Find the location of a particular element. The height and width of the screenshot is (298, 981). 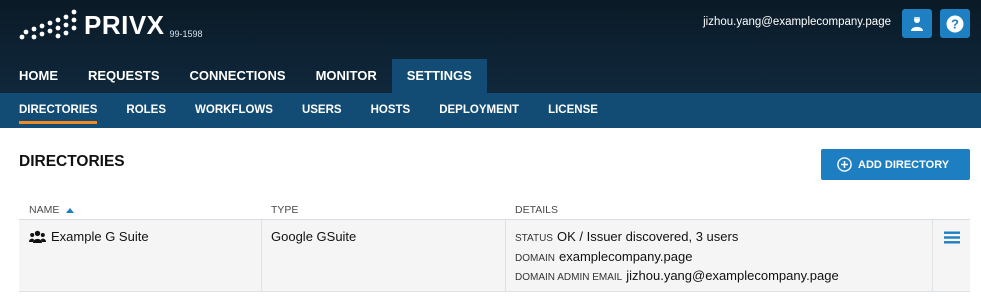

add-directory-label: ADD DIRECTORY is located at coordinates (904, 164).